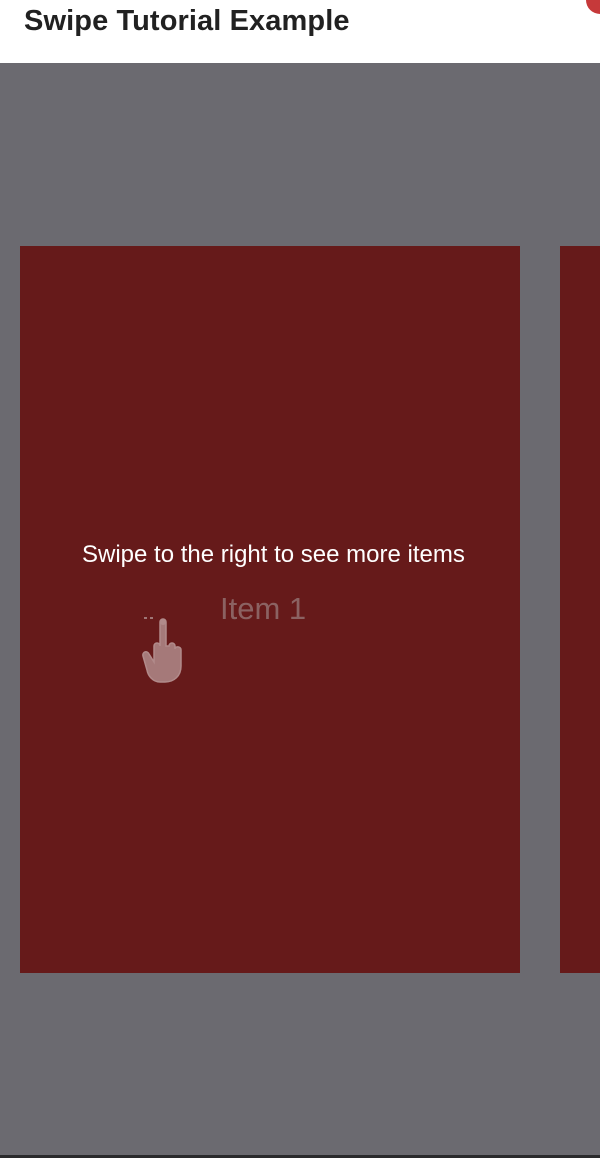 The width and height of the screenshot is (600, 1158). What do you see at coordinates (187, 21) in the screenshot?
I see `app-title: Swipe Tutorial Example` at bounding box center [187, 21].